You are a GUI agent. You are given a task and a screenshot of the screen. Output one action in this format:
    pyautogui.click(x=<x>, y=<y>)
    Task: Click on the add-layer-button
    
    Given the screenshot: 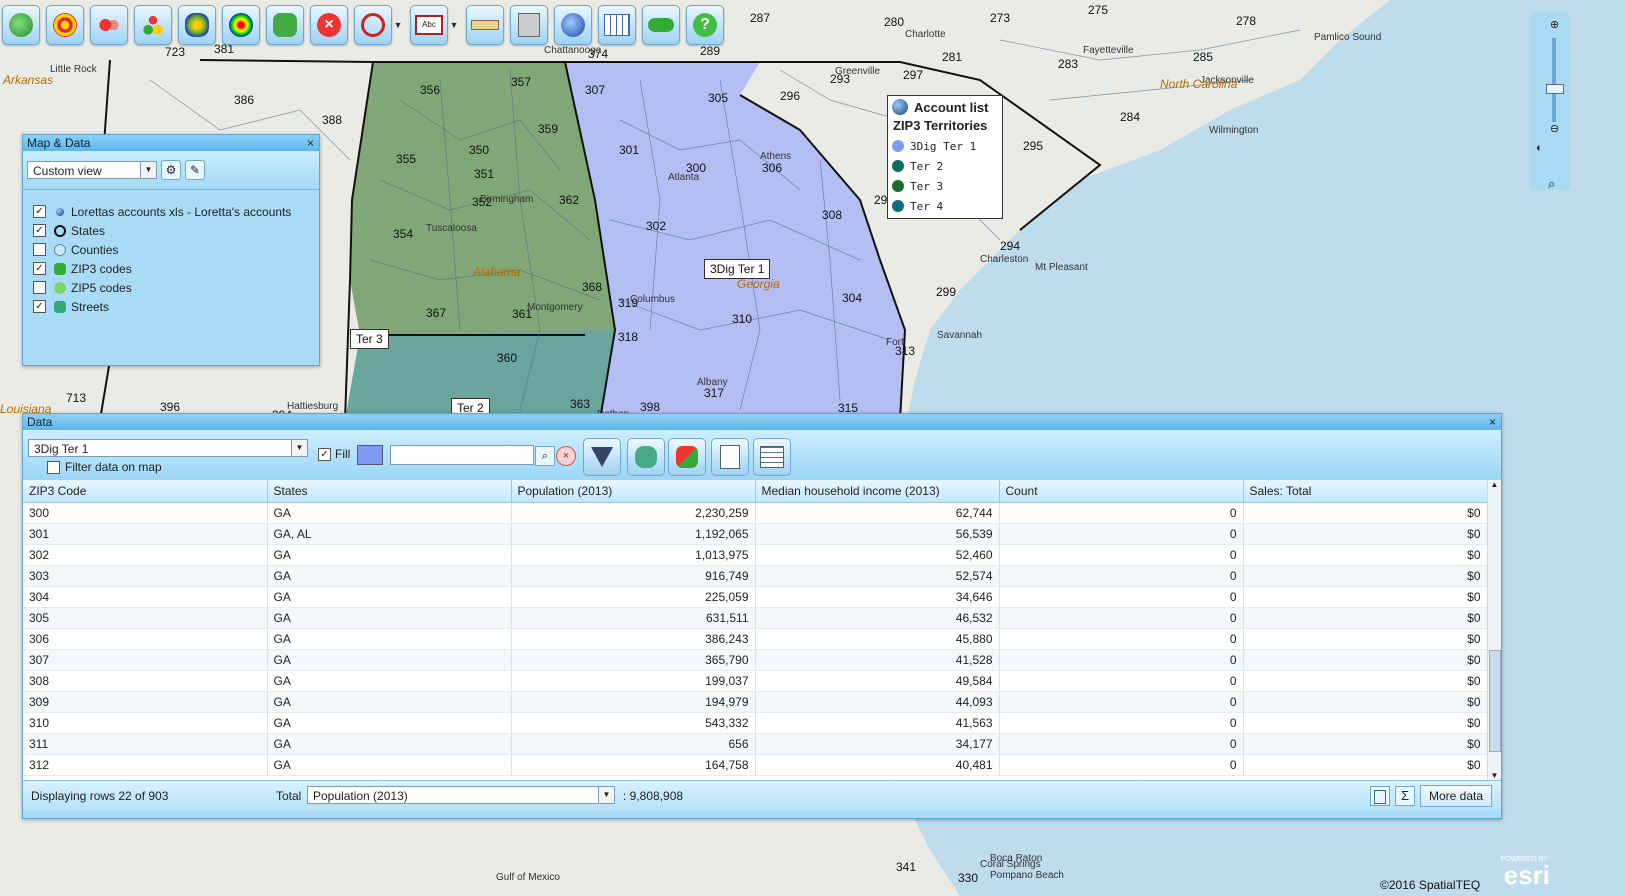 What is the action you would take?
    pyautogui.click(x=21, y=25)
    